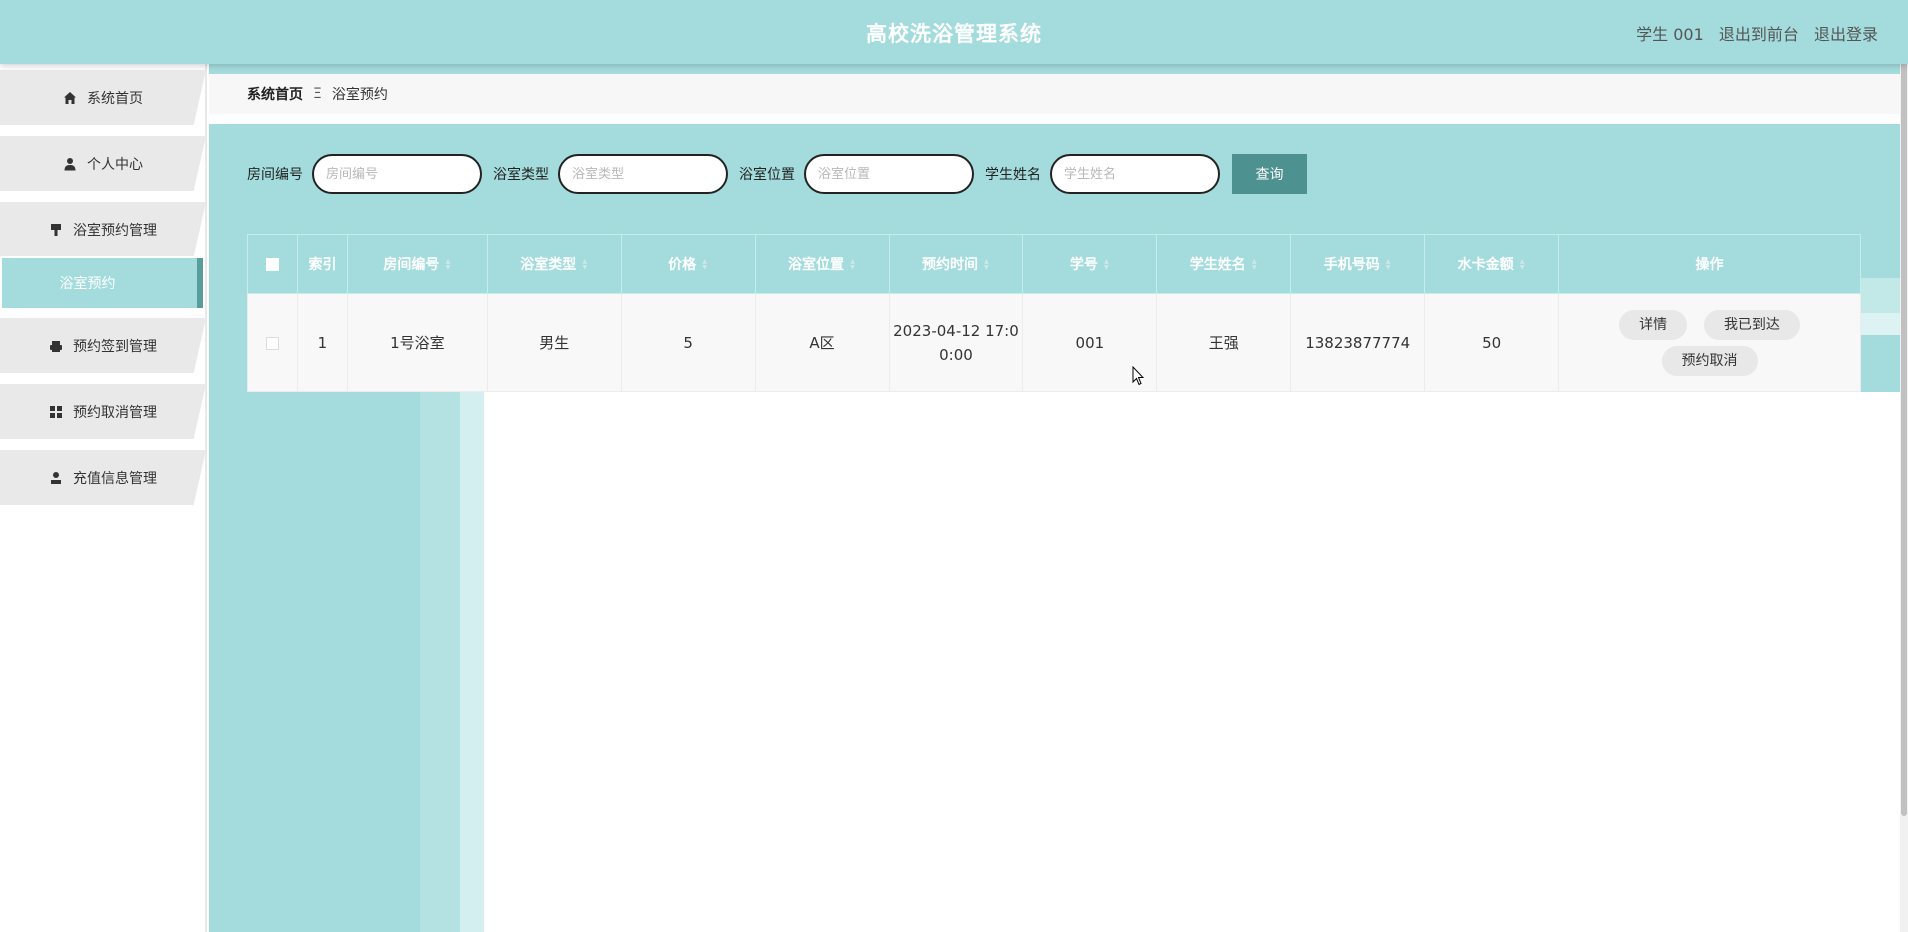 Image resolution: width=1908 pixels, height=932 pixels. I want to click on sidebar-item-checkin: 预约签到管理, so click(103, 345).